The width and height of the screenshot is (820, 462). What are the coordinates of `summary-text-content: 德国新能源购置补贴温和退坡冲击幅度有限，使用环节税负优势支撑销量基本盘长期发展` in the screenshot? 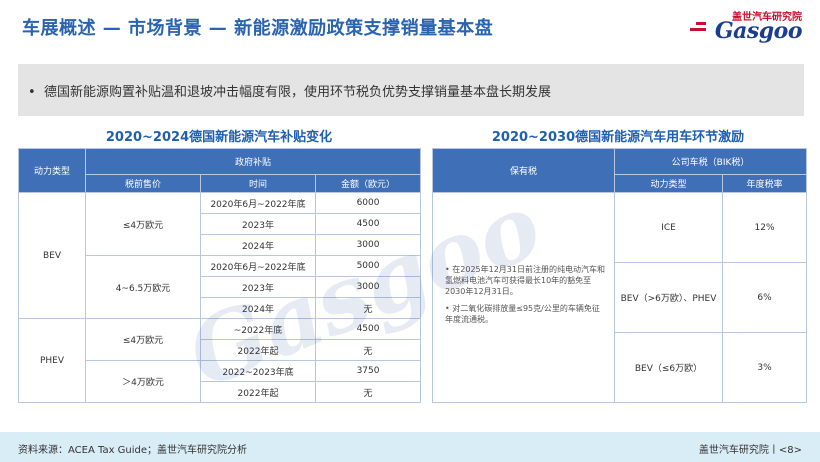 It's located at (297, 92).